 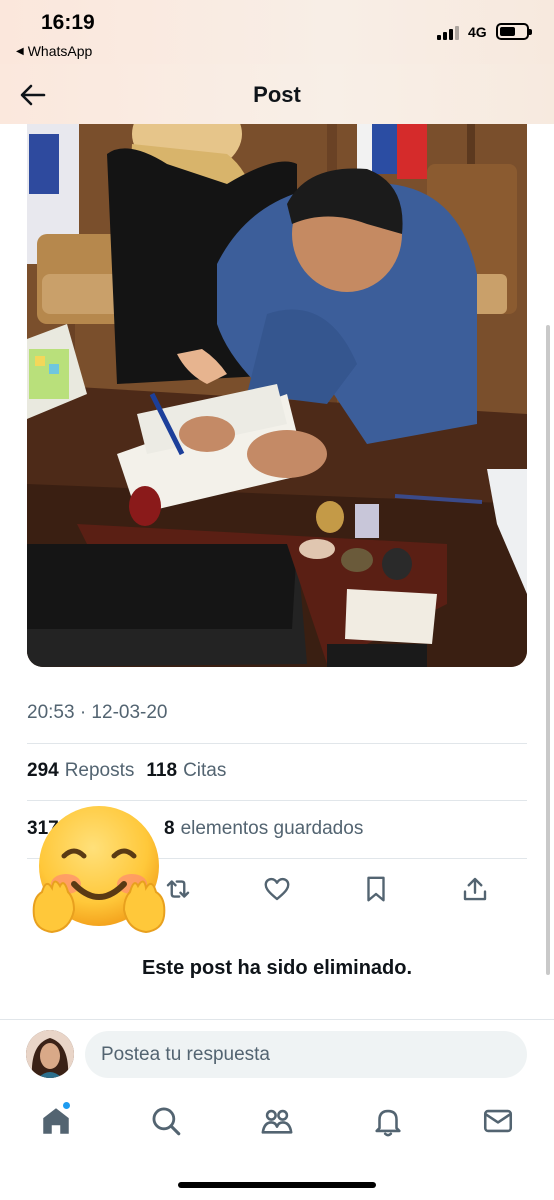 What do you see at coordinates (272, 828) in the screenshot?
I see `bookmarks-label: elementos guardados` at bounding box center [272, 828].